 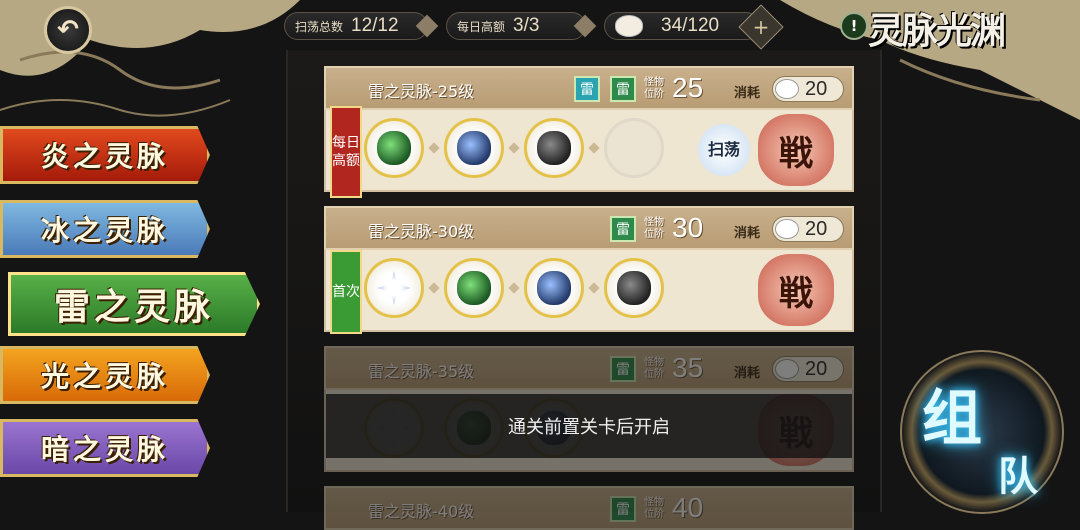 I want to click on monster-rank-value: 35, so click(x=688, y=367).